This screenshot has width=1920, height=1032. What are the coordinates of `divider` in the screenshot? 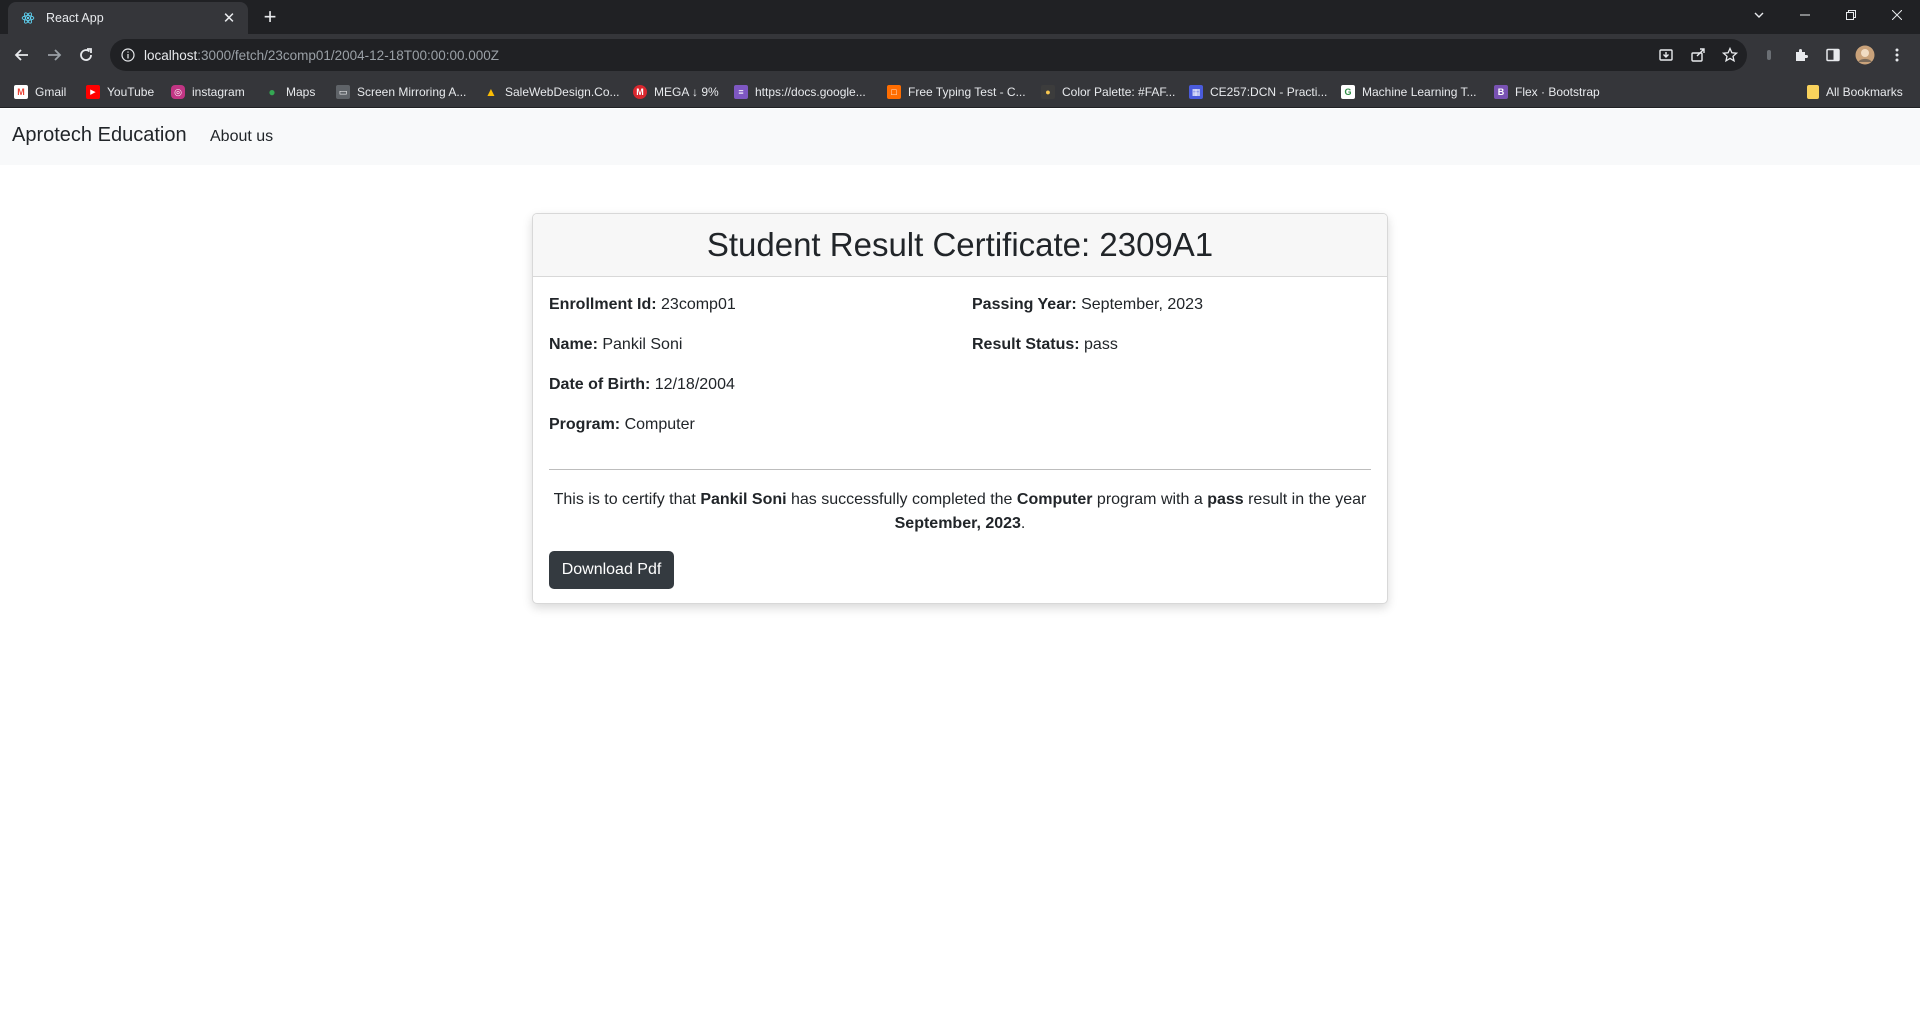 It's located at (960, 469).